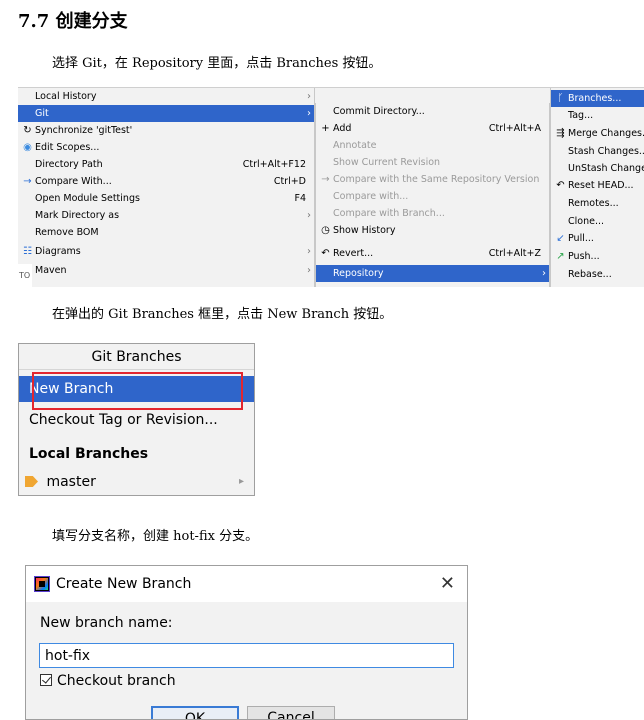 This screenshot has height=720, width=644. Describe the element at coordinates (34, 21) in the screenshot. I see `section-number: 7.7` at that location.